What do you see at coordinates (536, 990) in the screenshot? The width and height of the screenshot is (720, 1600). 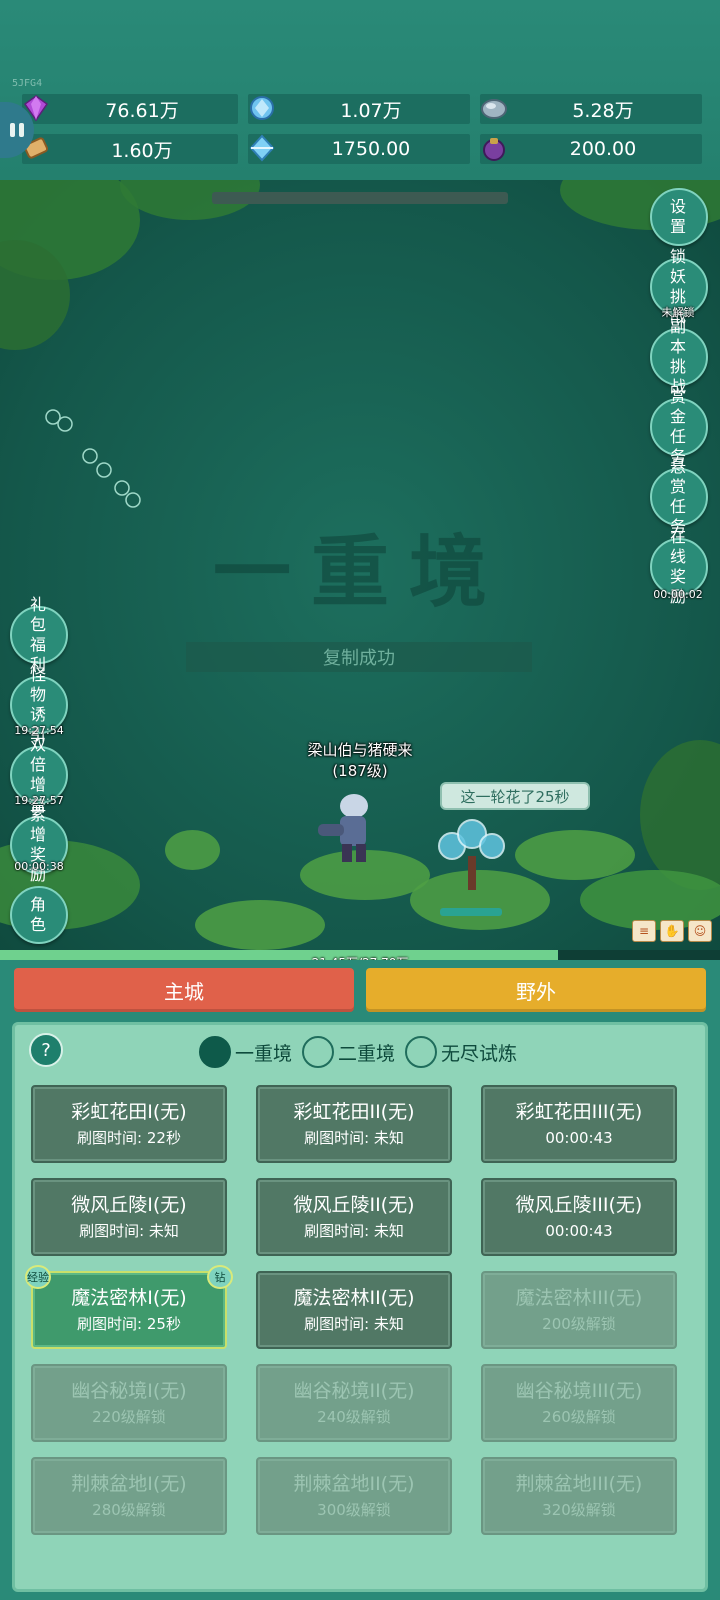 I see `wild-tab: 野外` at bounding box center [536, 990].